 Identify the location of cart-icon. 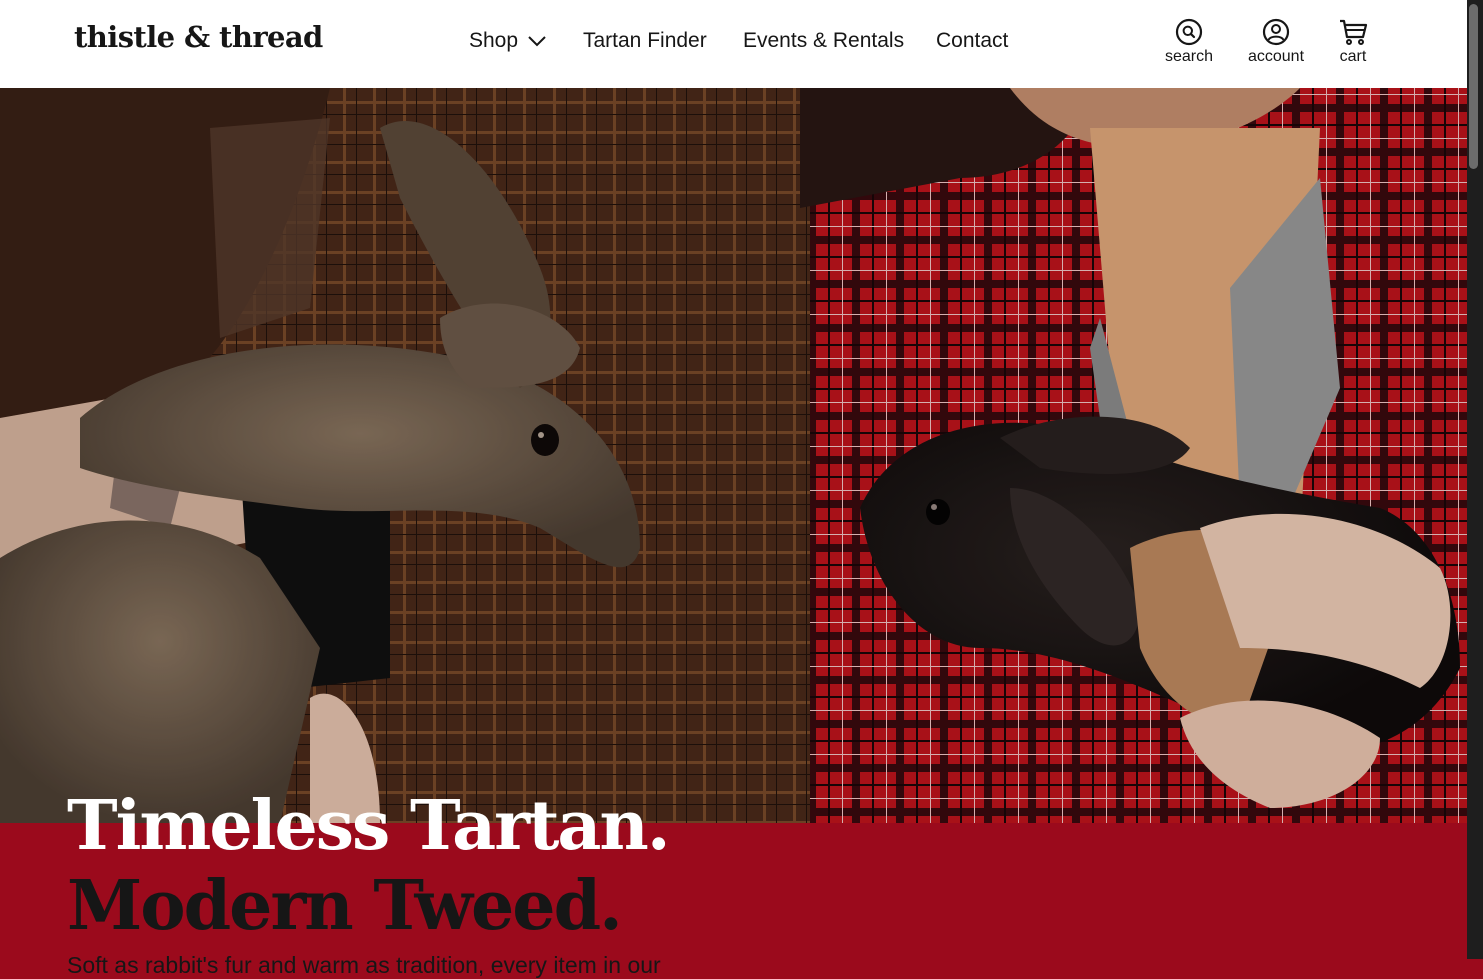
(1354, 32).